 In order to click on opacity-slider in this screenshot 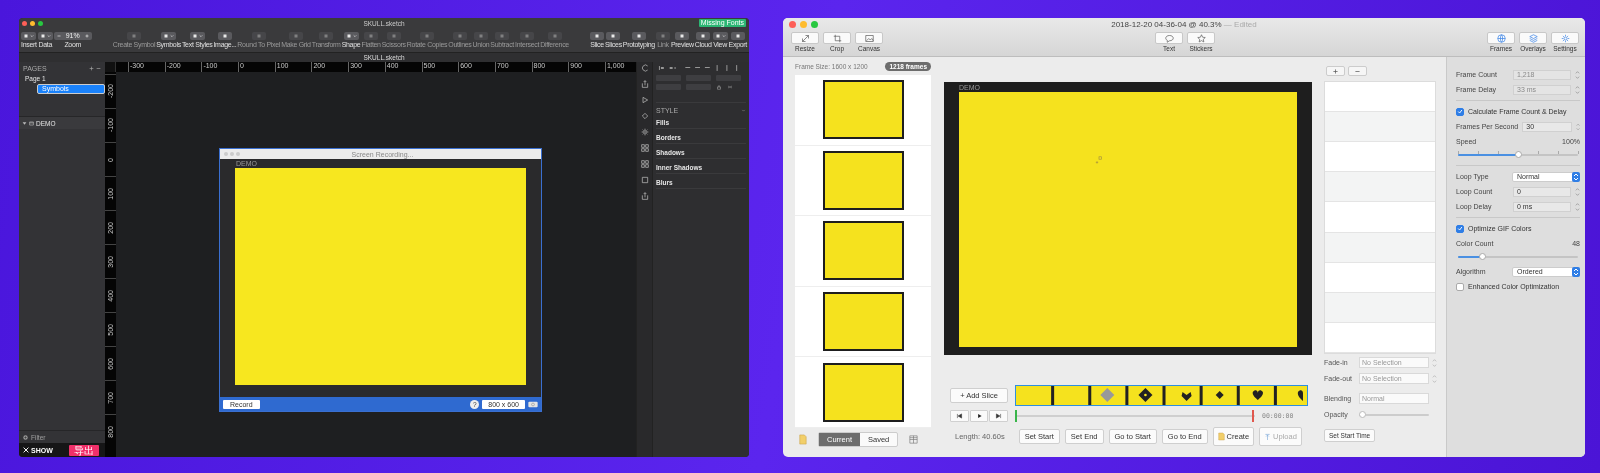, I will do `click(1394, 414)`.